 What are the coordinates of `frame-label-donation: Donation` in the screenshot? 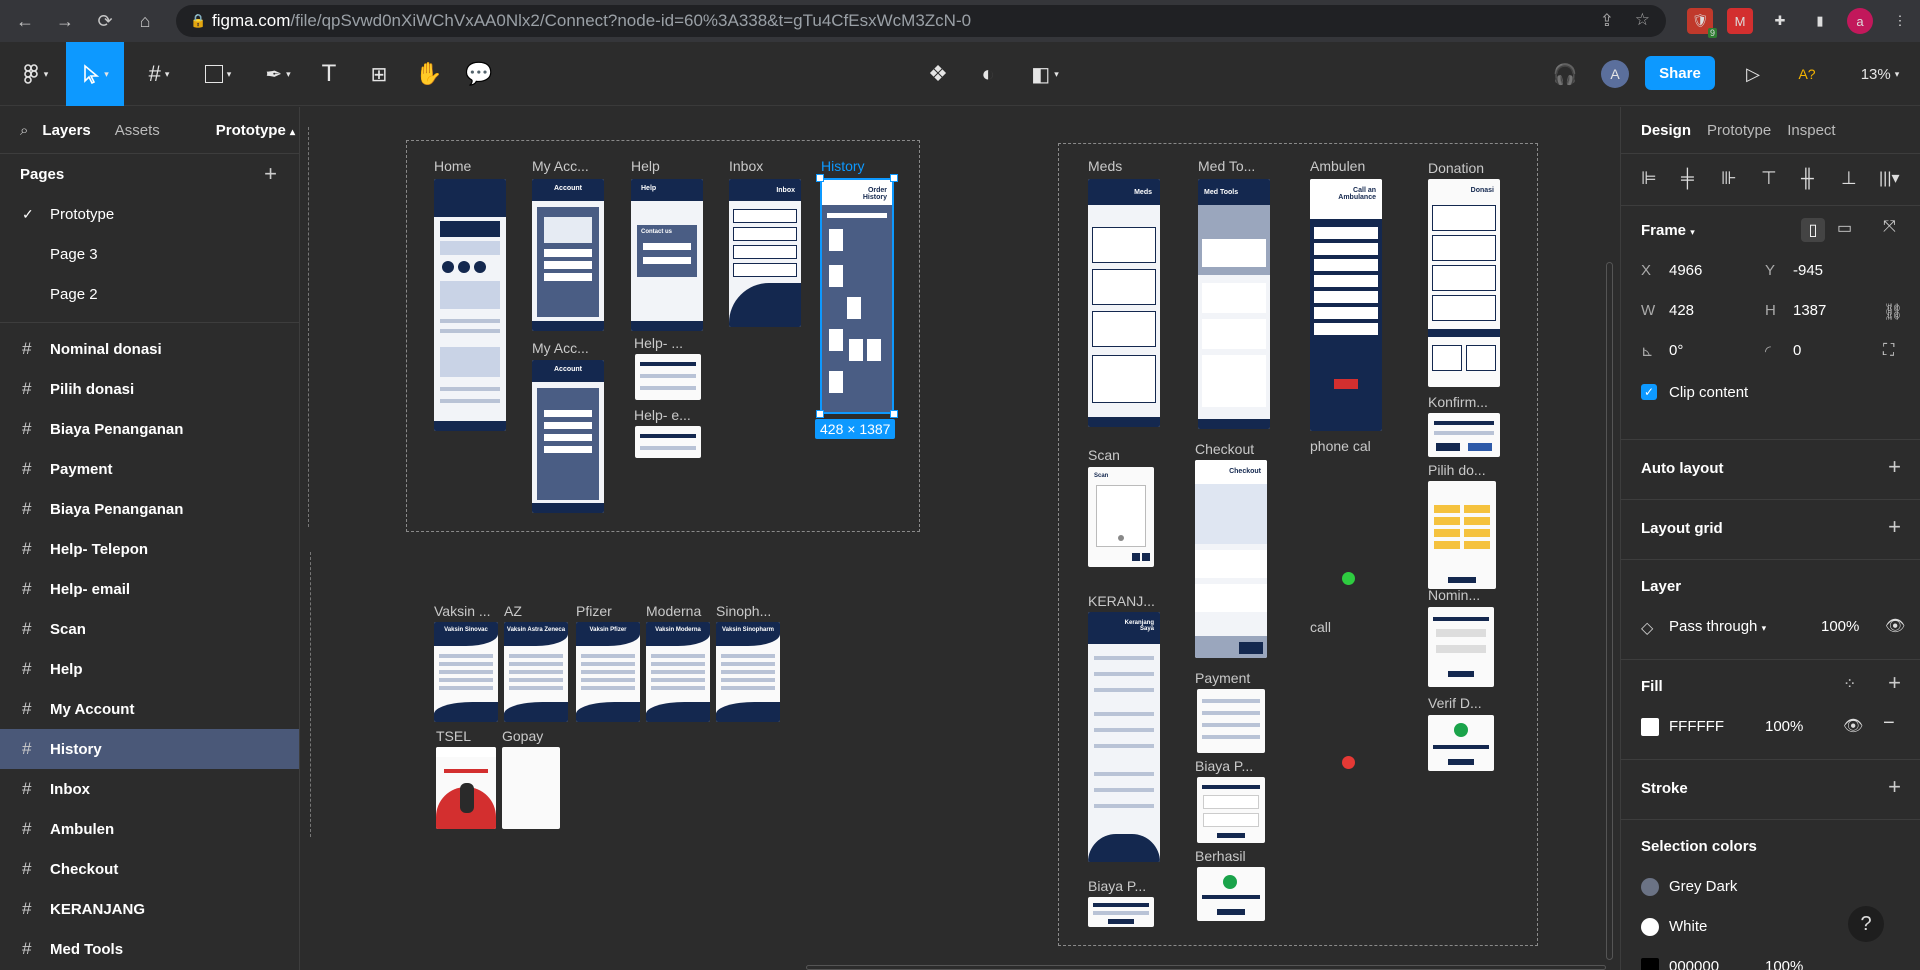 It's located at (1456, 168).